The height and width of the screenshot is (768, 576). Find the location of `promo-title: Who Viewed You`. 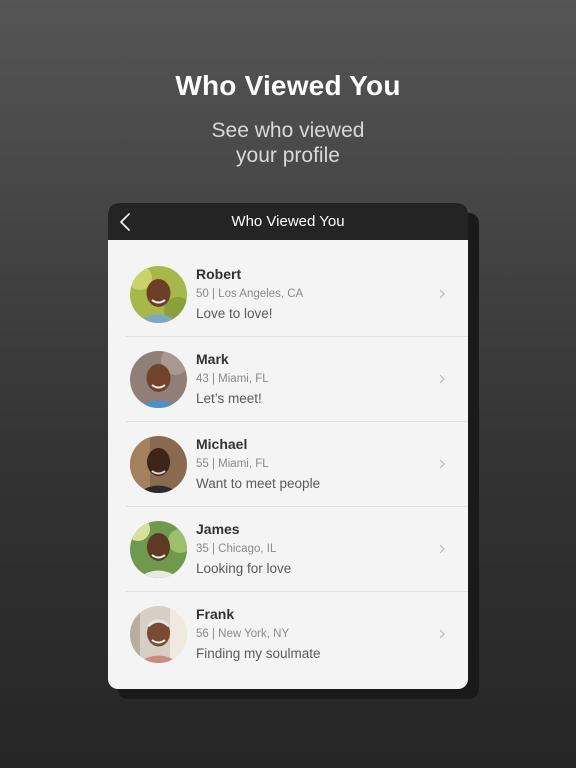

promo-title: Who Viewed You is located at coordinates (288, 85).